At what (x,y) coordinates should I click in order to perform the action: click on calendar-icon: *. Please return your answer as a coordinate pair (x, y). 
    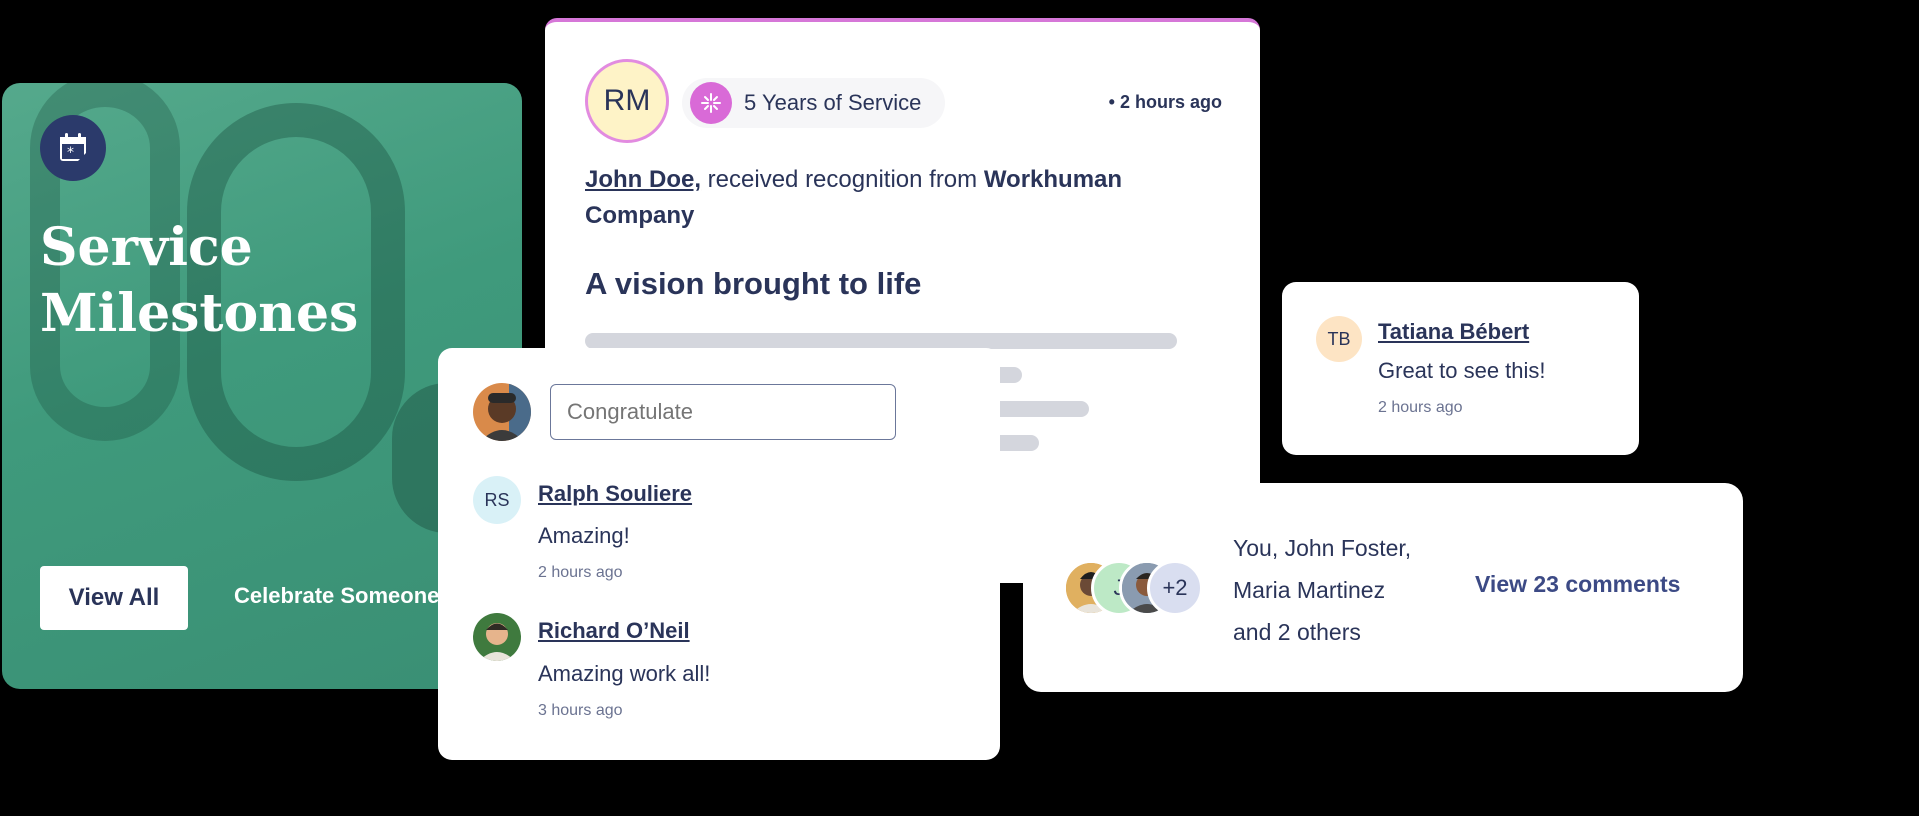
    Looking at the image, I should click on (73, 148).